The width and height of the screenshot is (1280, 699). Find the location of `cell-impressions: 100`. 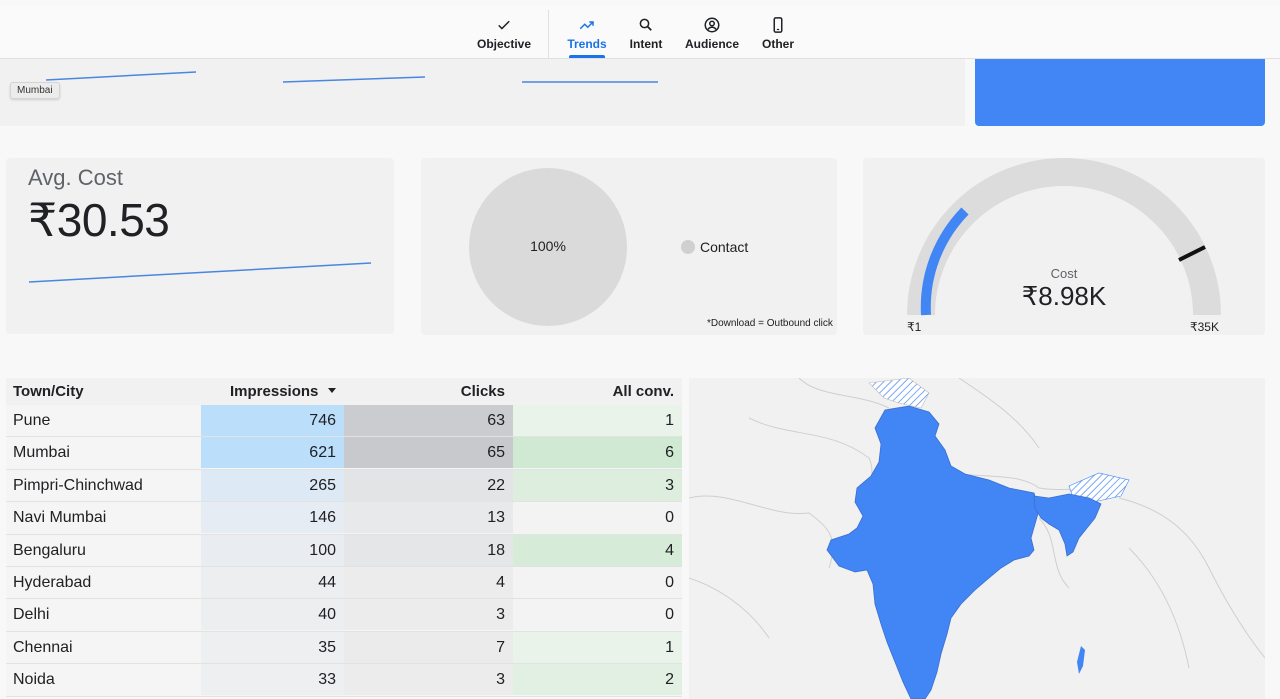

cell-impressions: 100 is located at coordinates (272, 550).